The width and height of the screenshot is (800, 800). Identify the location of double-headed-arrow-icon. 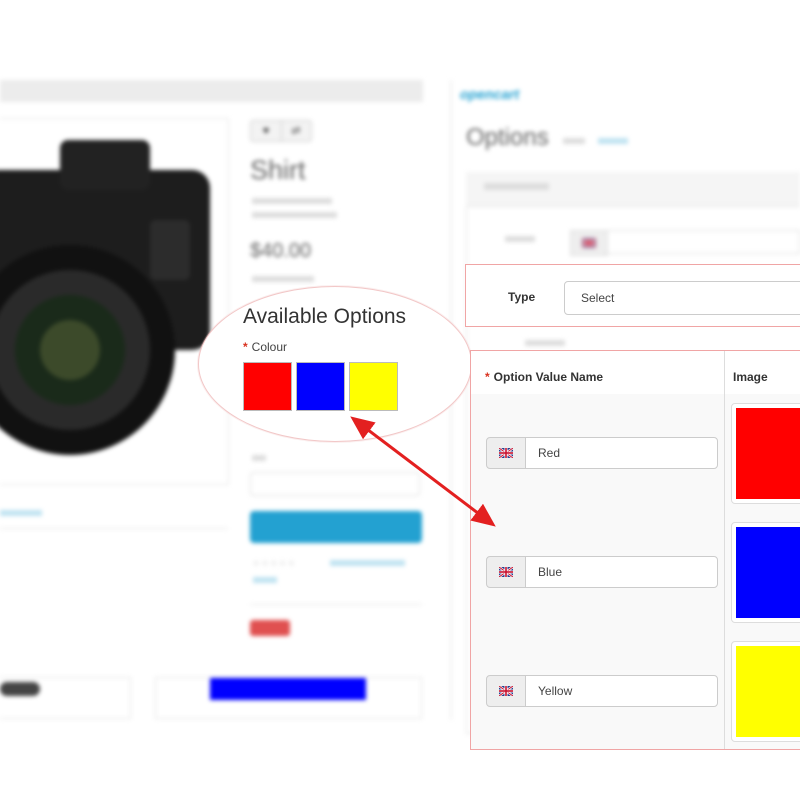
(423, 471).